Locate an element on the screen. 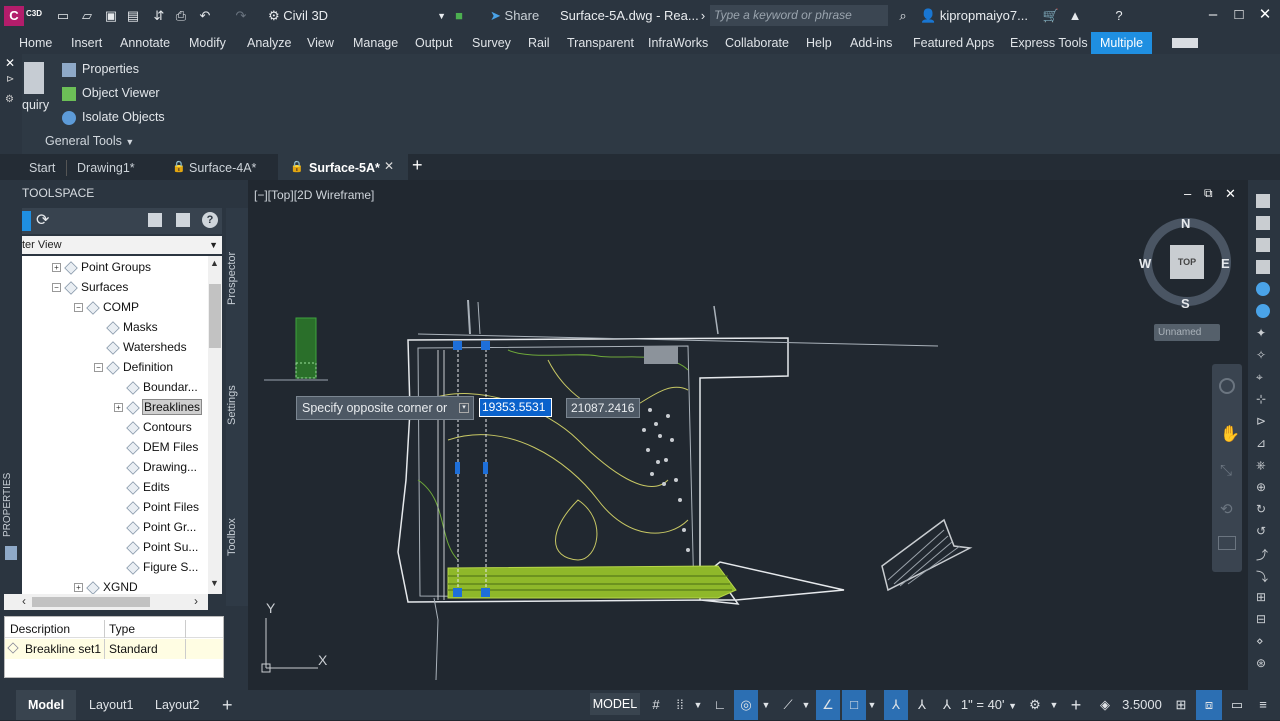 Image resolution: width=1280 pixels, height=721 pixels. undo-icon: ↶ is located at coordinates (205, 16).